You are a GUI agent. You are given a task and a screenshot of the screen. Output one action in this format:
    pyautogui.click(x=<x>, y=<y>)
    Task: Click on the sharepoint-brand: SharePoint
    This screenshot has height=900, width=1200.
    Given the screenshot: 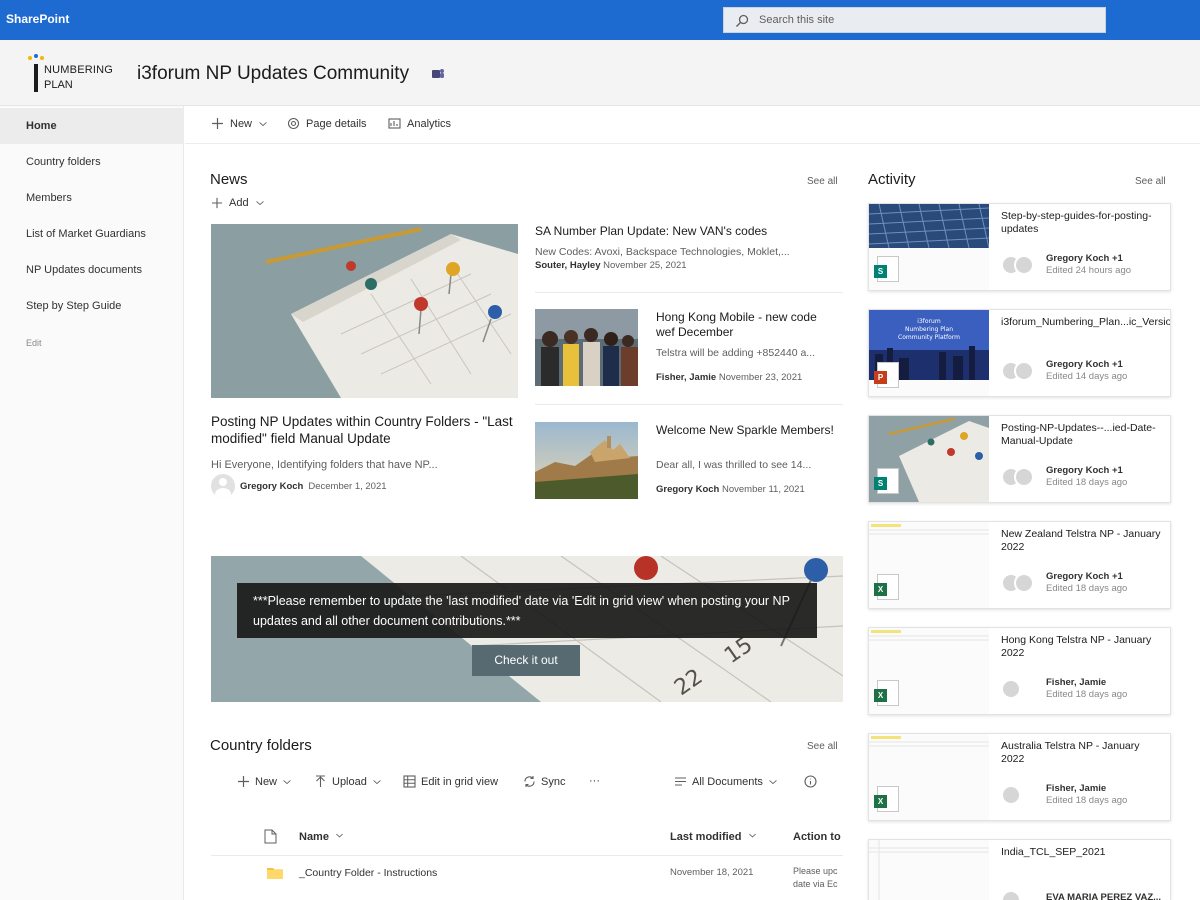 What is the action you would take?
    pyautogui.click(x=37, y=19)
    